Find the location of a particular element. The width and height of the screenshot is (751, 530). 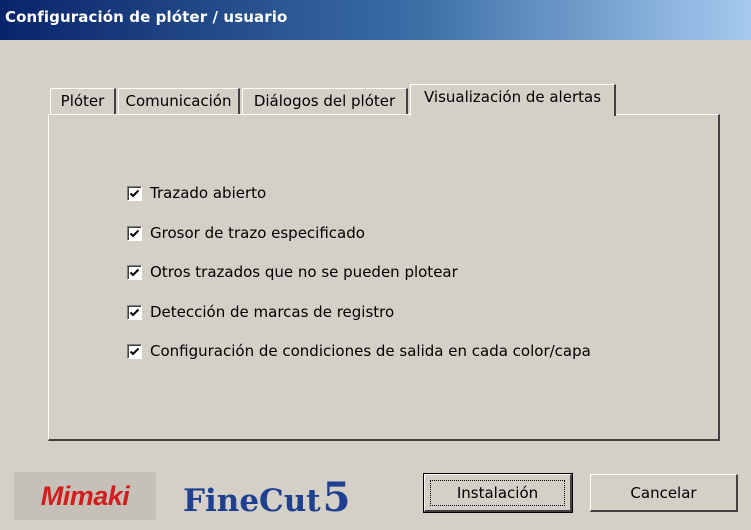

install-button-label: Instalación is located at coordinates (497, 492).